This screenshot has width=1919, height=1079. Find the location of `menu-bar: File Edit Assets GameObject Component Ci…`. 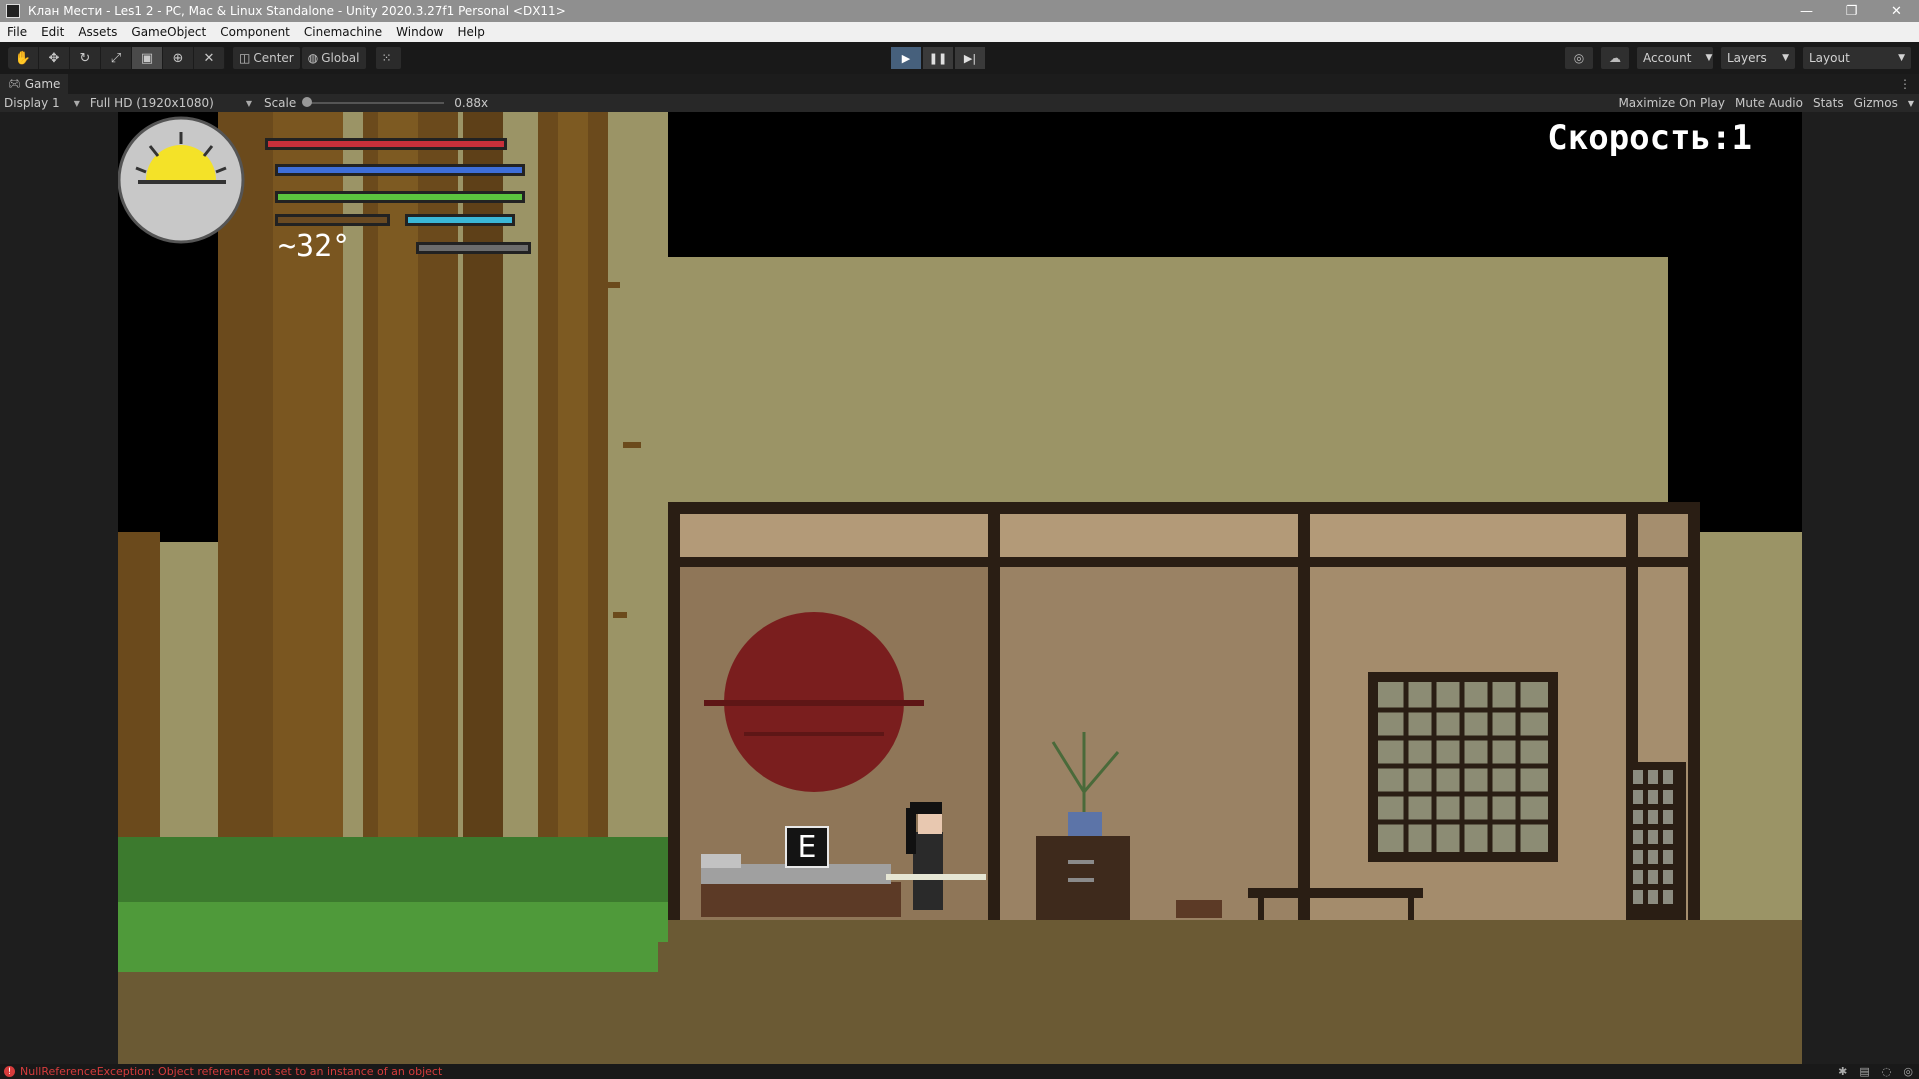

menu-bar: File Edit Assets GameObject Component Ci… is located at coordinates (959, 32).